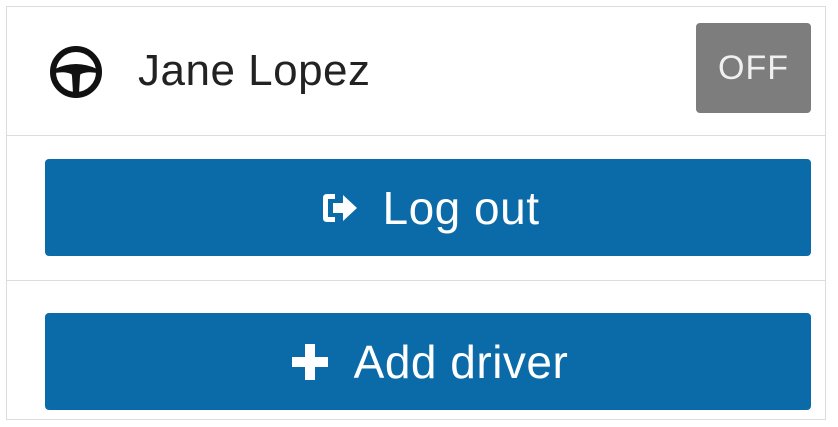 This screenshot has width=838, height=427. I want to click on logout-label: Log out, so click(461, 207).